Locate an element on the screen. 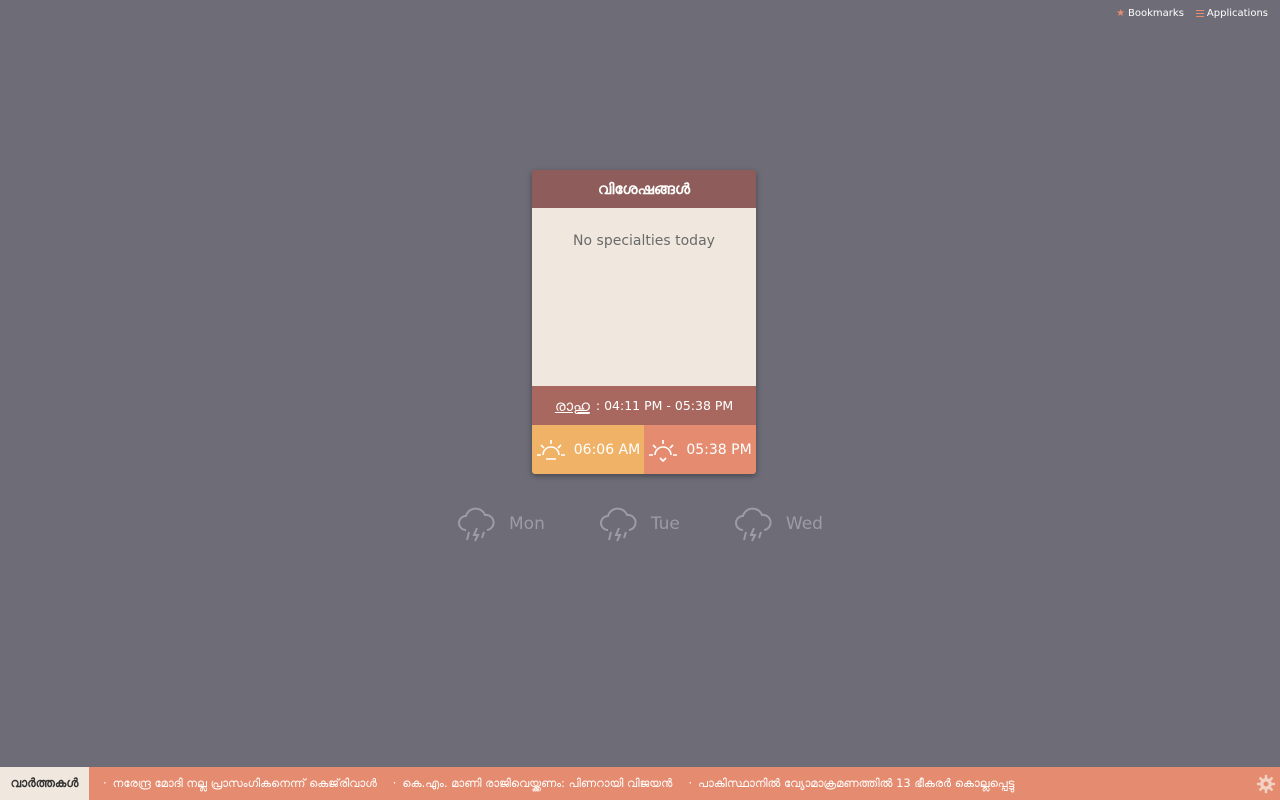 The height and width of the screenshot is (800, 1280). sunrise-cell: 06:06 AM is located at coordinates (588, 449).